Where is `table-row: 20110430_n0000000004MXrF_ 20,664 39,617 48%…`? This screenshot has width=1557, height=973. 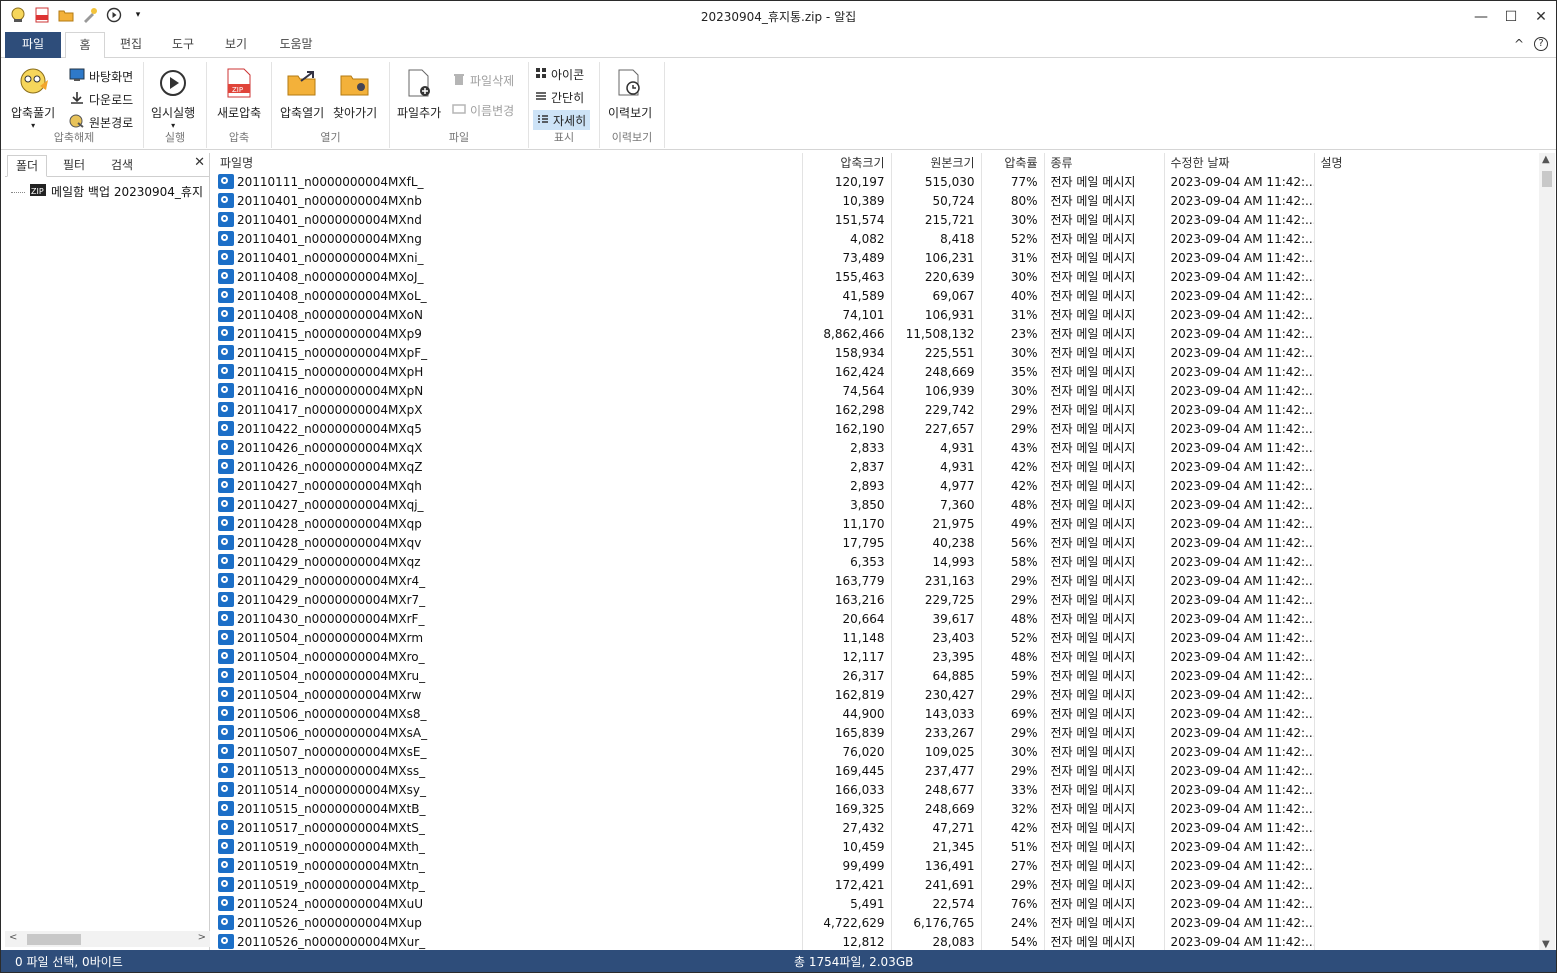
table-row: 20110430_n0000000004MXrF_ 20,664 39,617 48%… is located at coordinates (877, 618).